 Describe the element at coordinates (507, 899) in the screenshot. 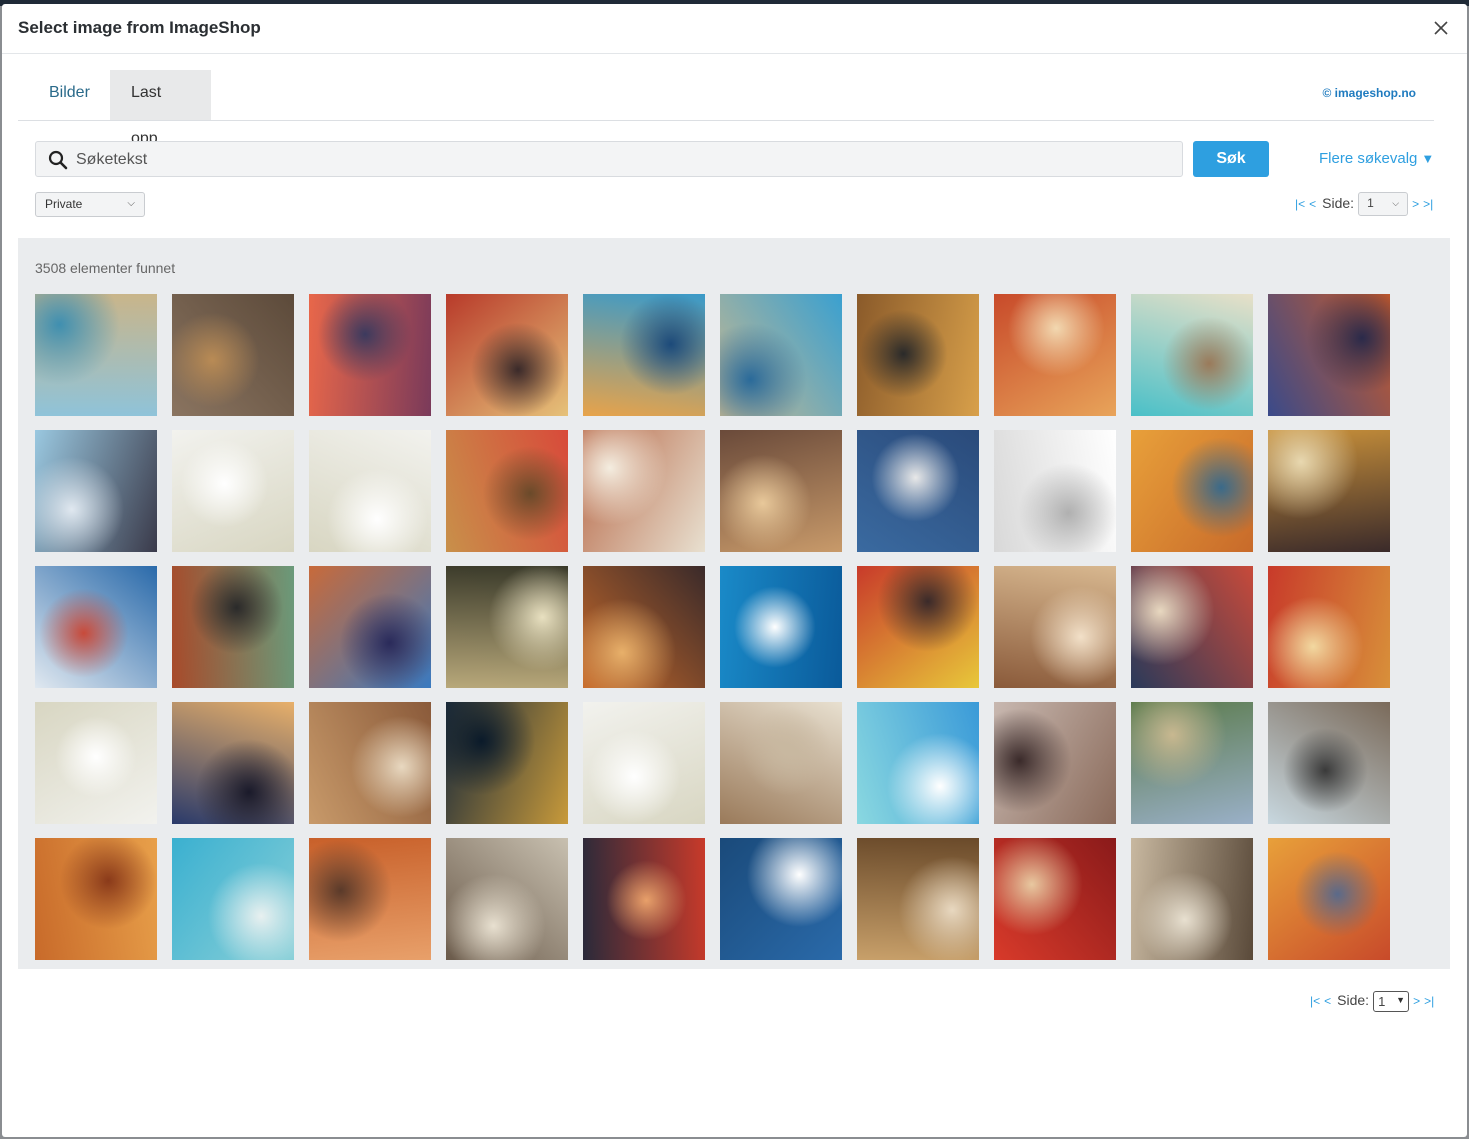

I see `thumbnail-cabin-balcony` at that location.